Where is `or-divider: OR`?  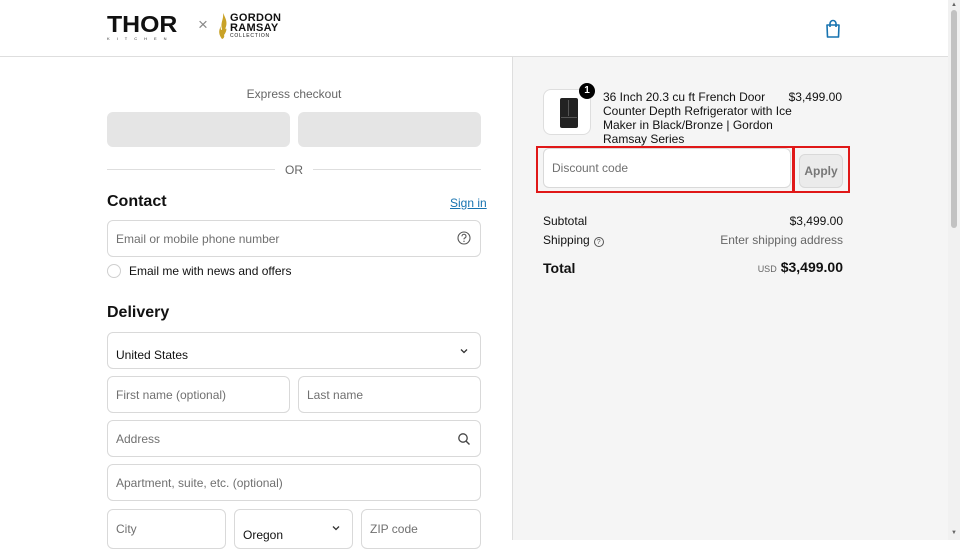 or-divider: OR is located at coordinates (294, 169).